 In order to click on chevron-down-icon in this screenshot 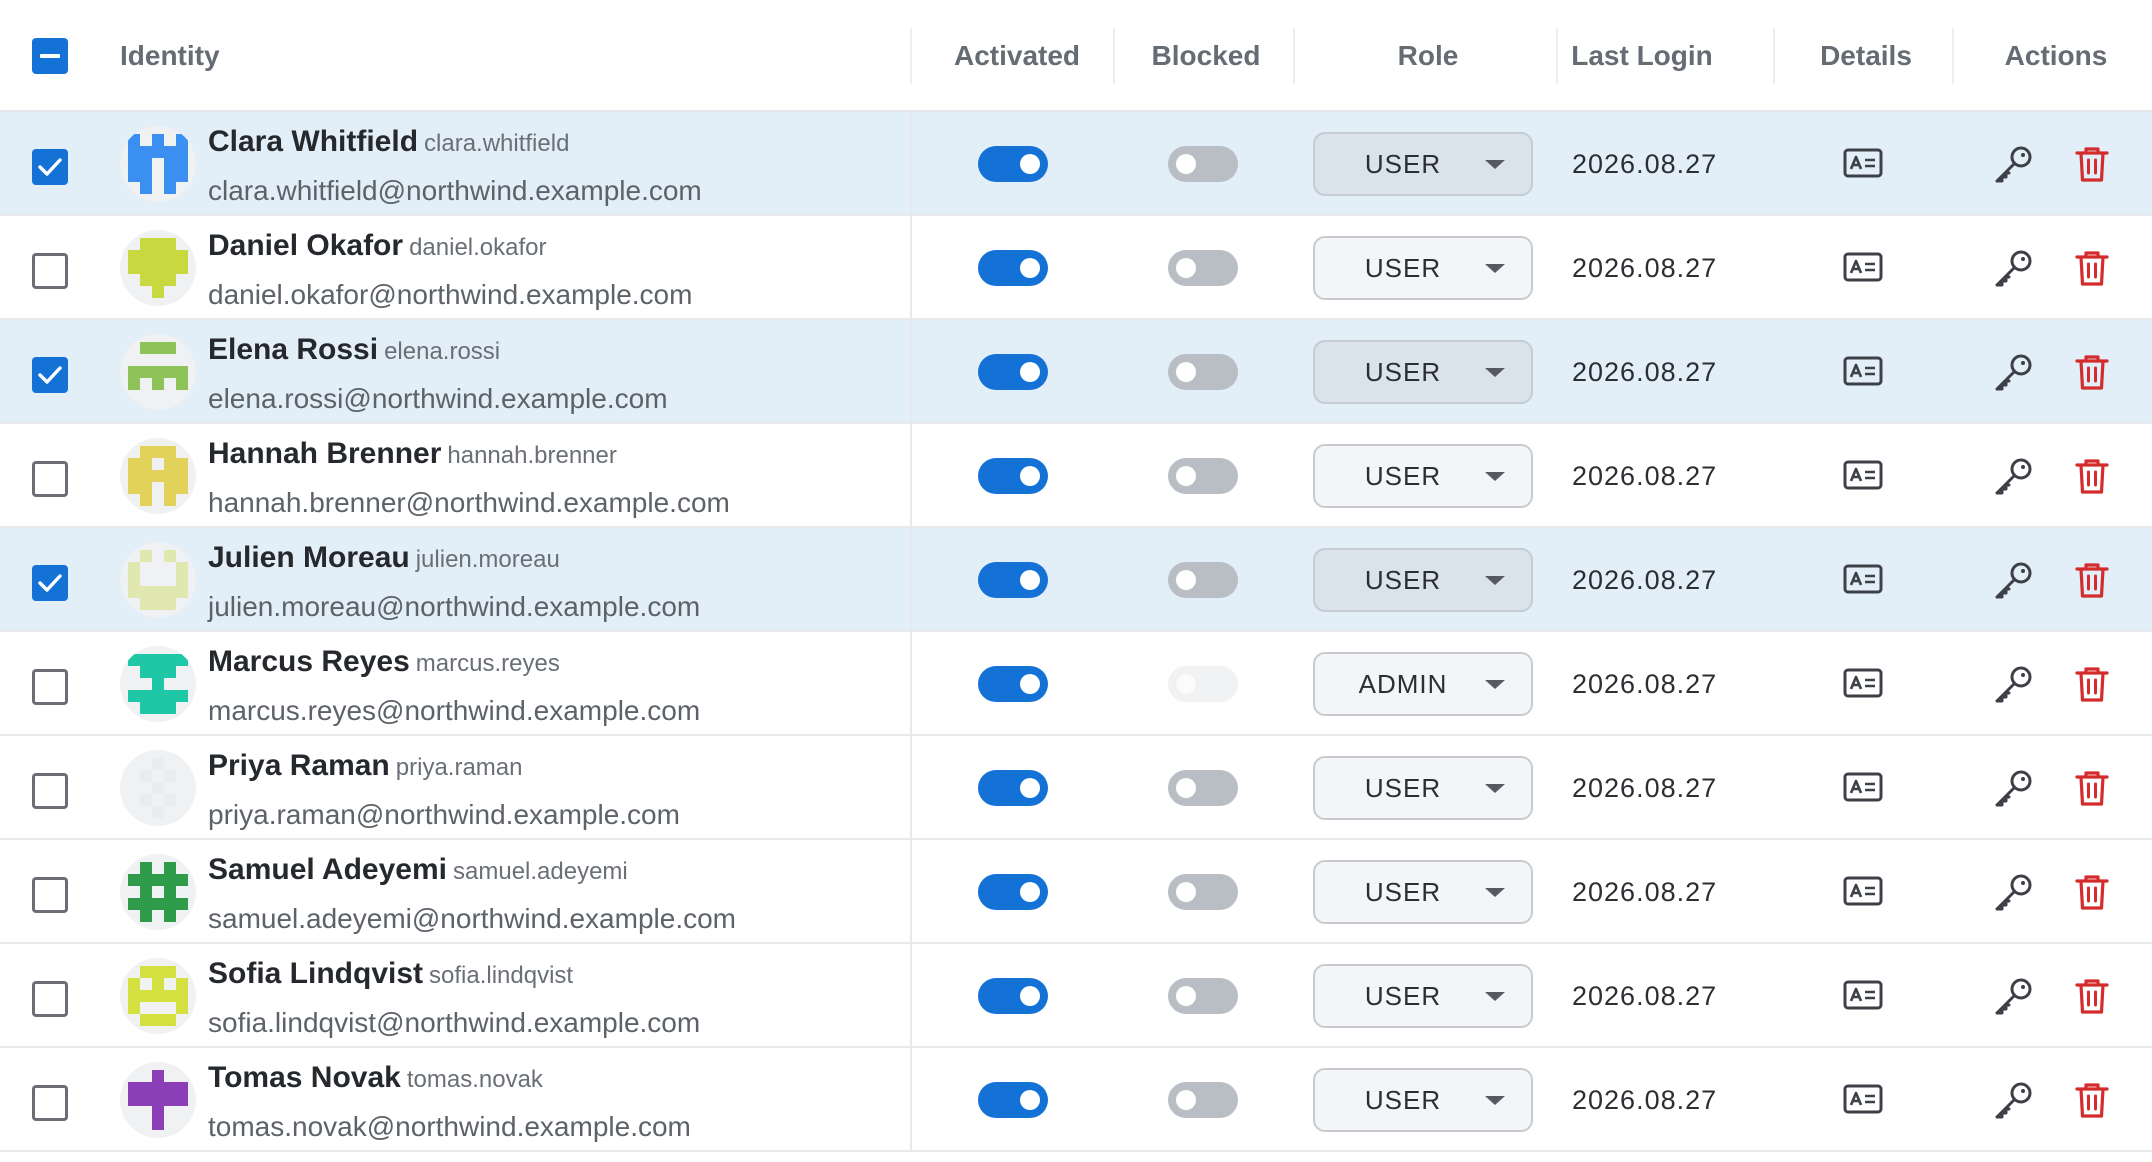, I will do `click(1495, 788)`.